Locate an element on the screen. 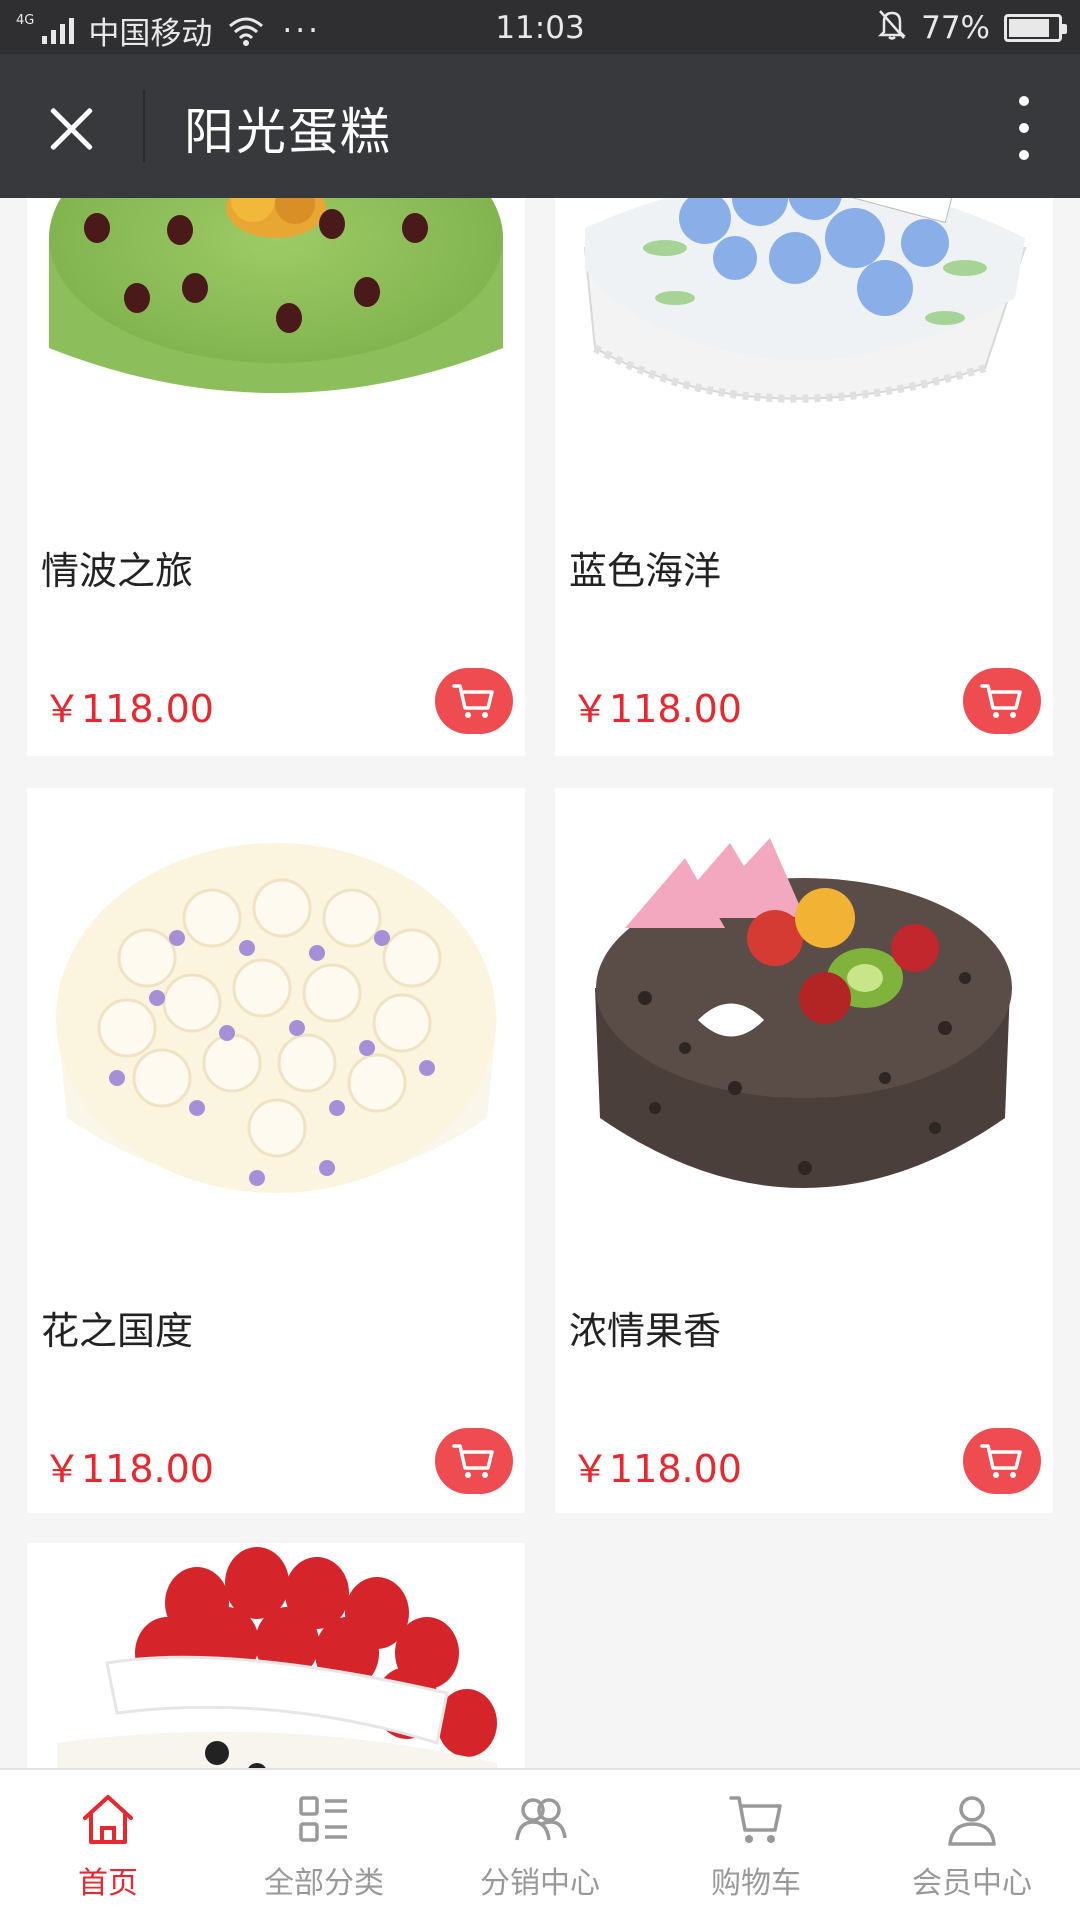 This screenshot has width=1080, height=1920. product-name: 浓情果香 is located at coordinates (645, 1327).